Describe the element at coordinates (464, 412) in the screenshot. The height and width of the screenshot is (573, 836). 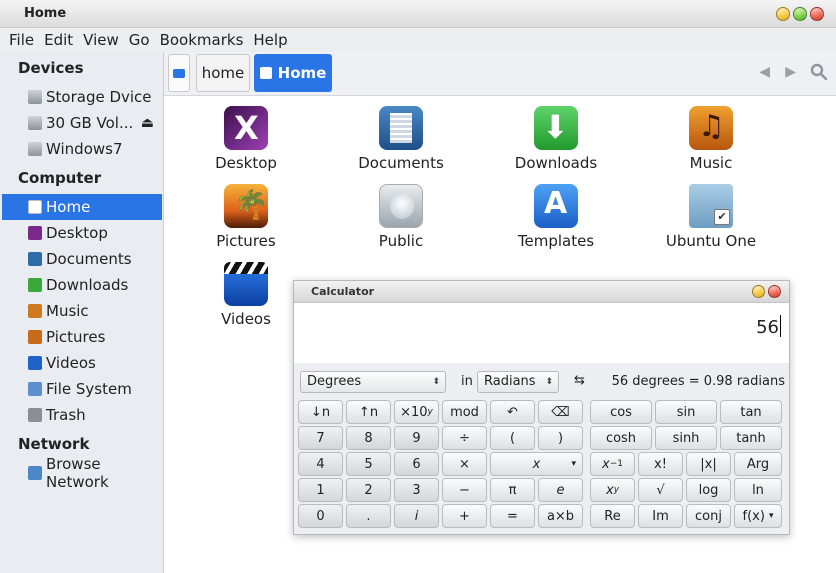
I see `key-mod: mod` at that location.